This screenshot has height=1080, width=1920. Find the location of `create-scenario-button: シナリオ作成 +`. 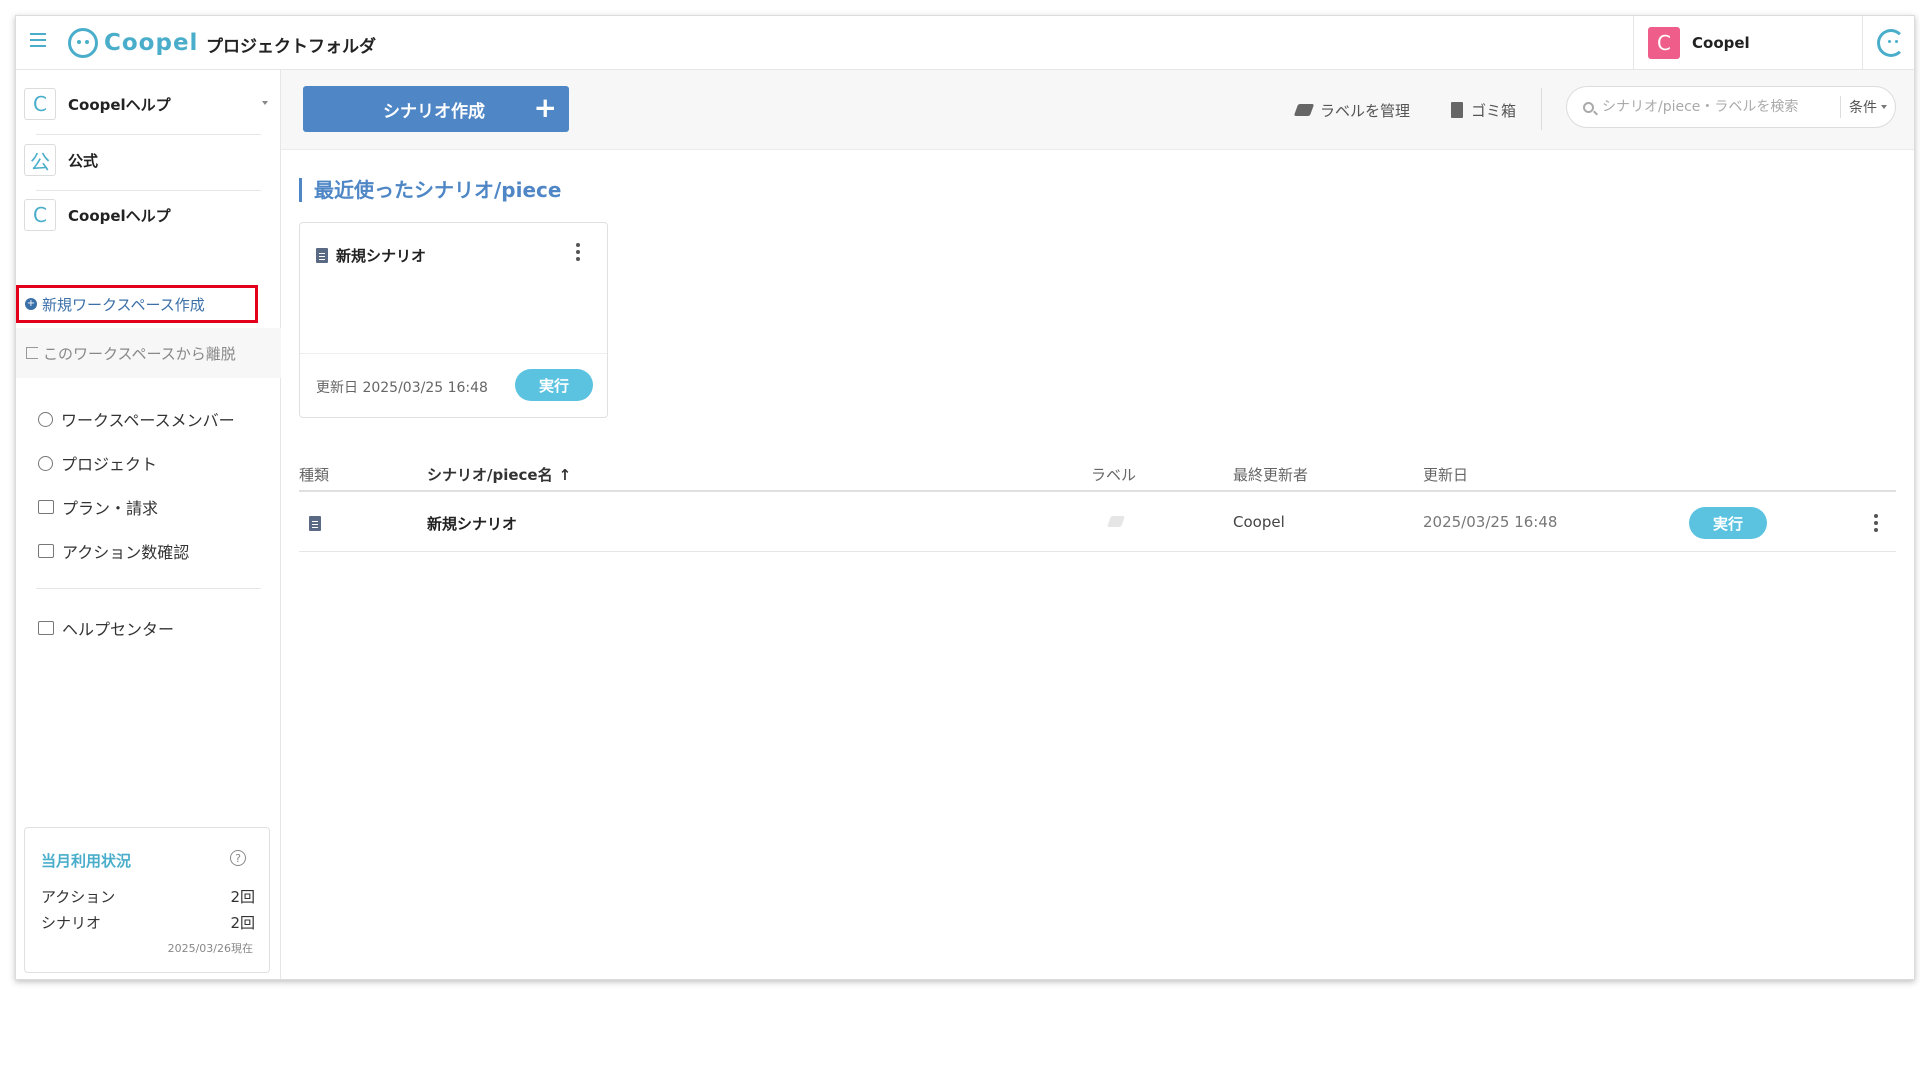

create-scenario-button: シナリオ作成 + is located at coordinates (436, 109).